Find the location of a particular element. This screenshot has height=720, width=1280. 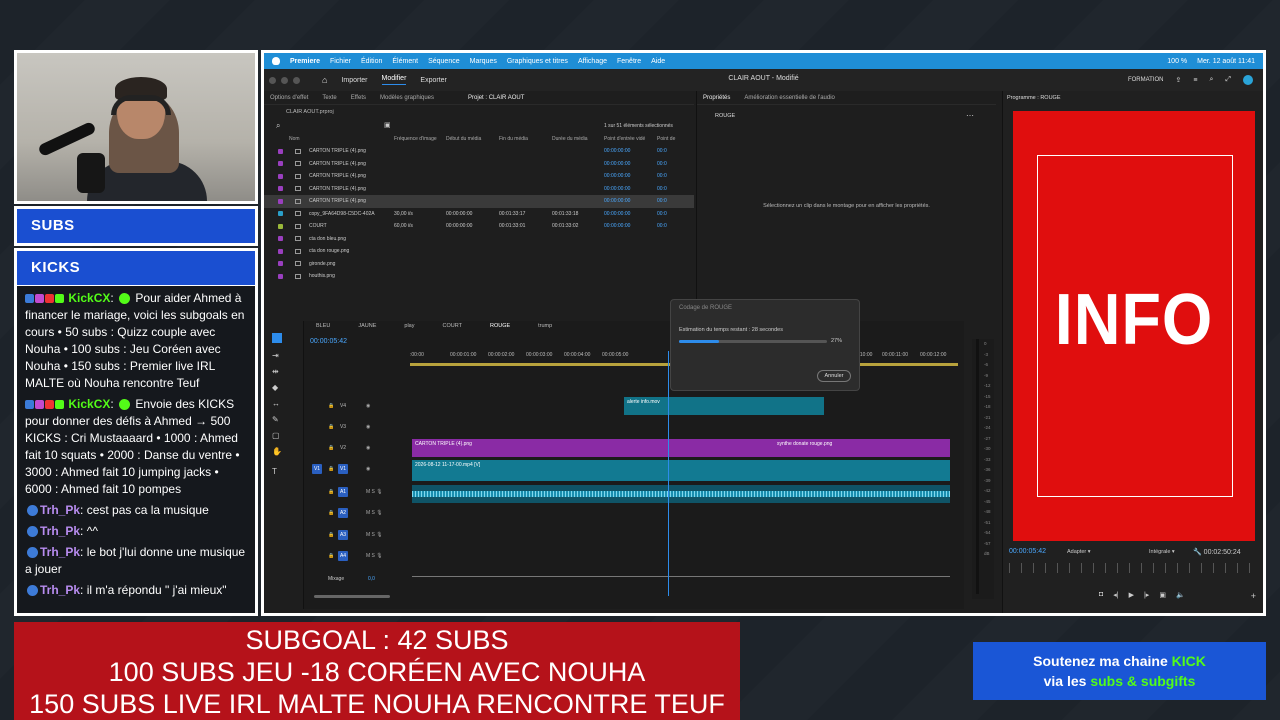

project-item: gironde.png is located at coordinates (479, 264).